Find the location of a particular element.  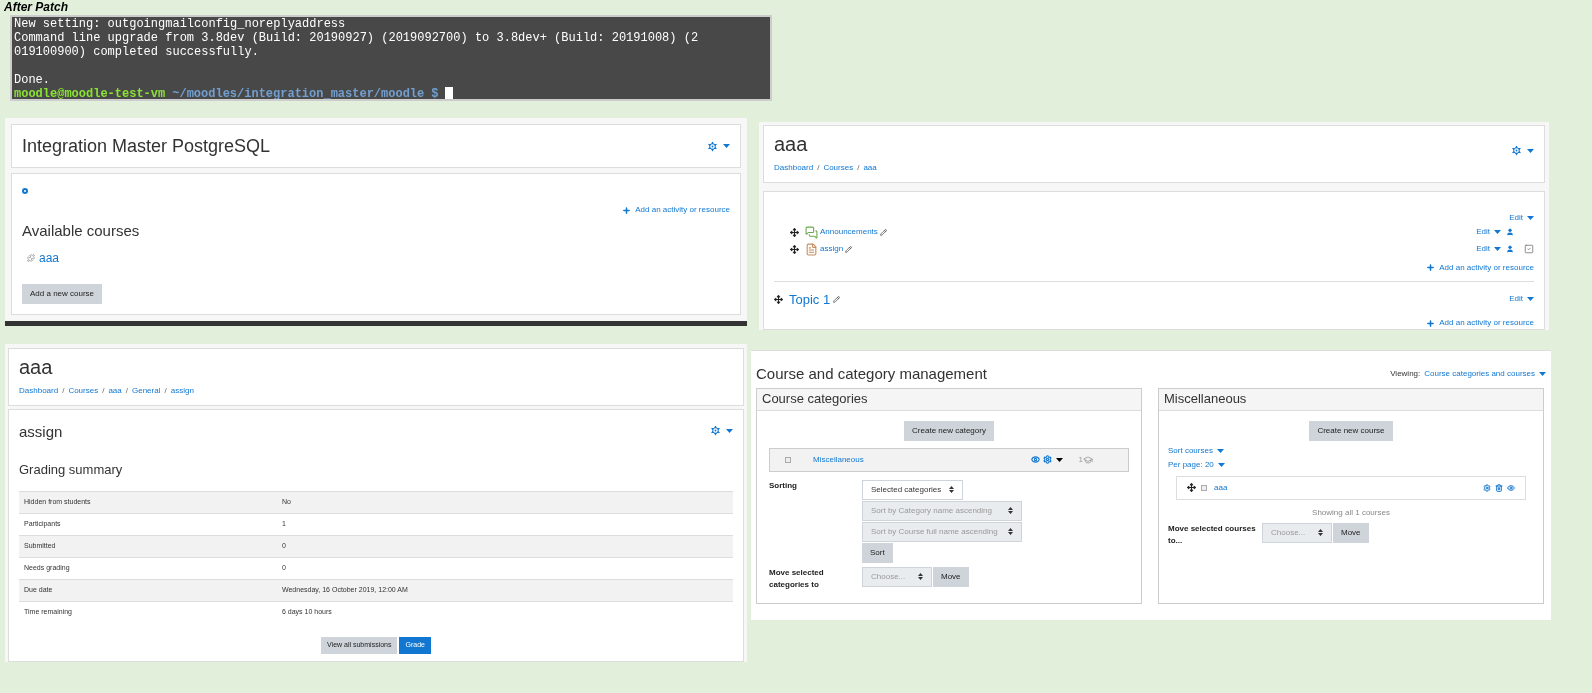

card-header: Miscellaneous is located at coordinates (1351, 399).